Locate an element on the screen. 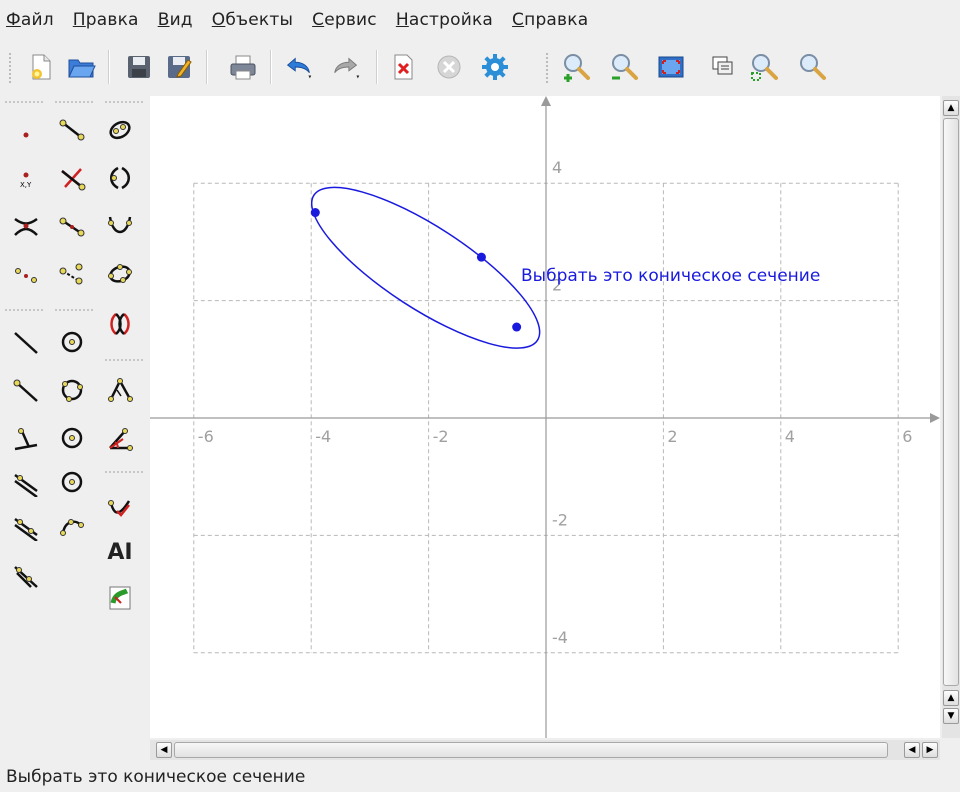 This screenshot has height=792, width=960. menu-edit-accel: П is located at coordinates (79, 20).